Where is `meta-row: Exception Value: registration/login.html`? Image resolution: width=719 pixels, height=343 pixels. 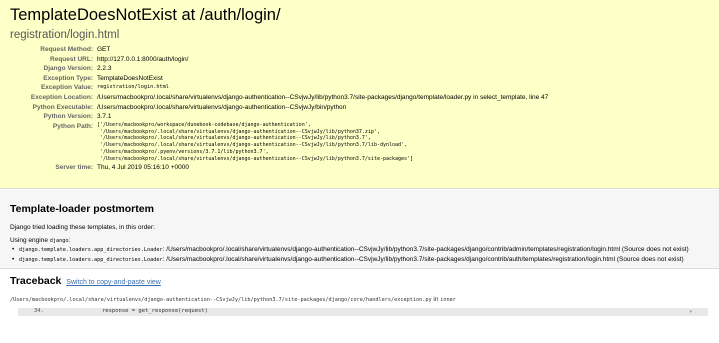
meta-row: Exception Value: registration/login.html is located at coordinates (359, 88).